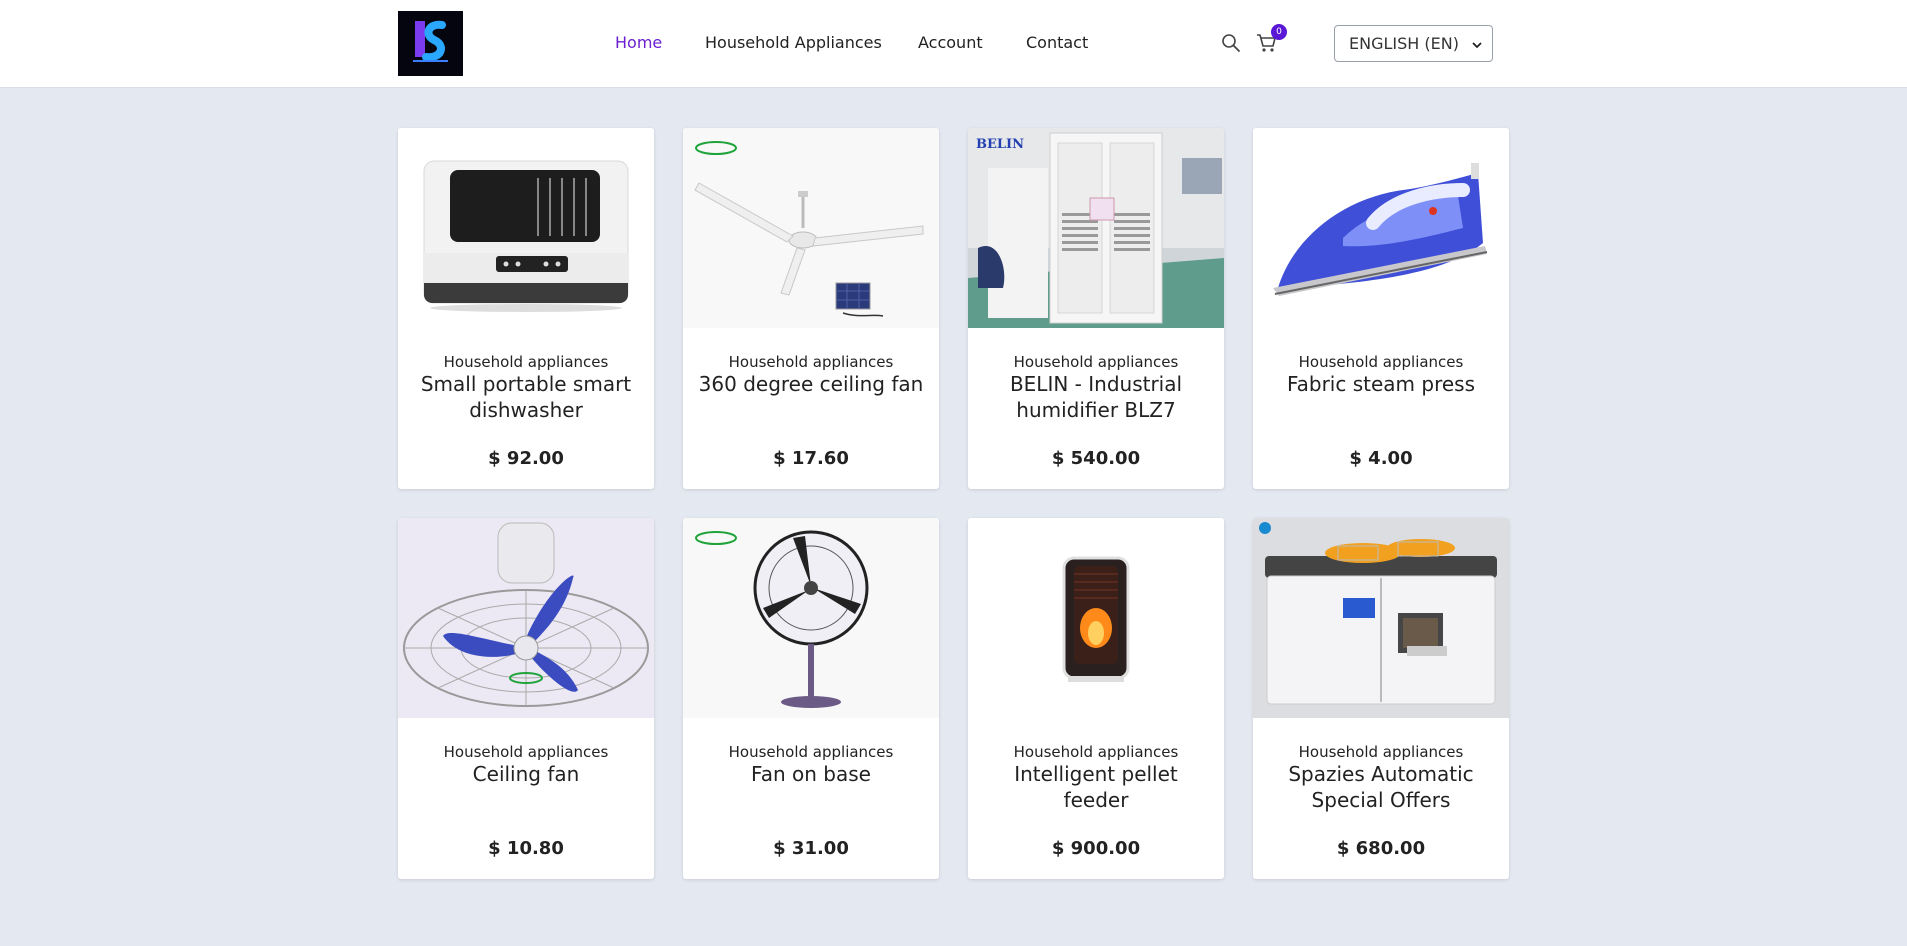  What do you see at coordinates (1381, 458) in the screenshot?
I see `product-price: $ 4.00` at bounding box center [1381, 458].